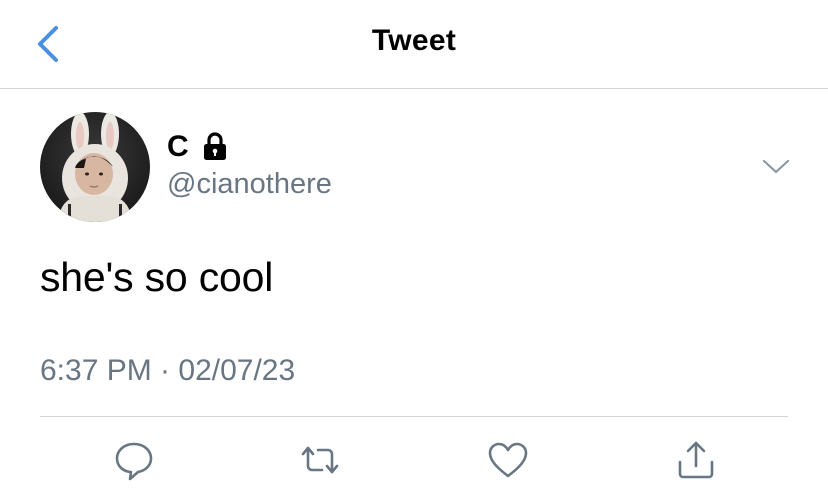 Image resolution: width=828 pixels, height=502 pixels. I want to click on page-title: Tweet, so click(414, 40).